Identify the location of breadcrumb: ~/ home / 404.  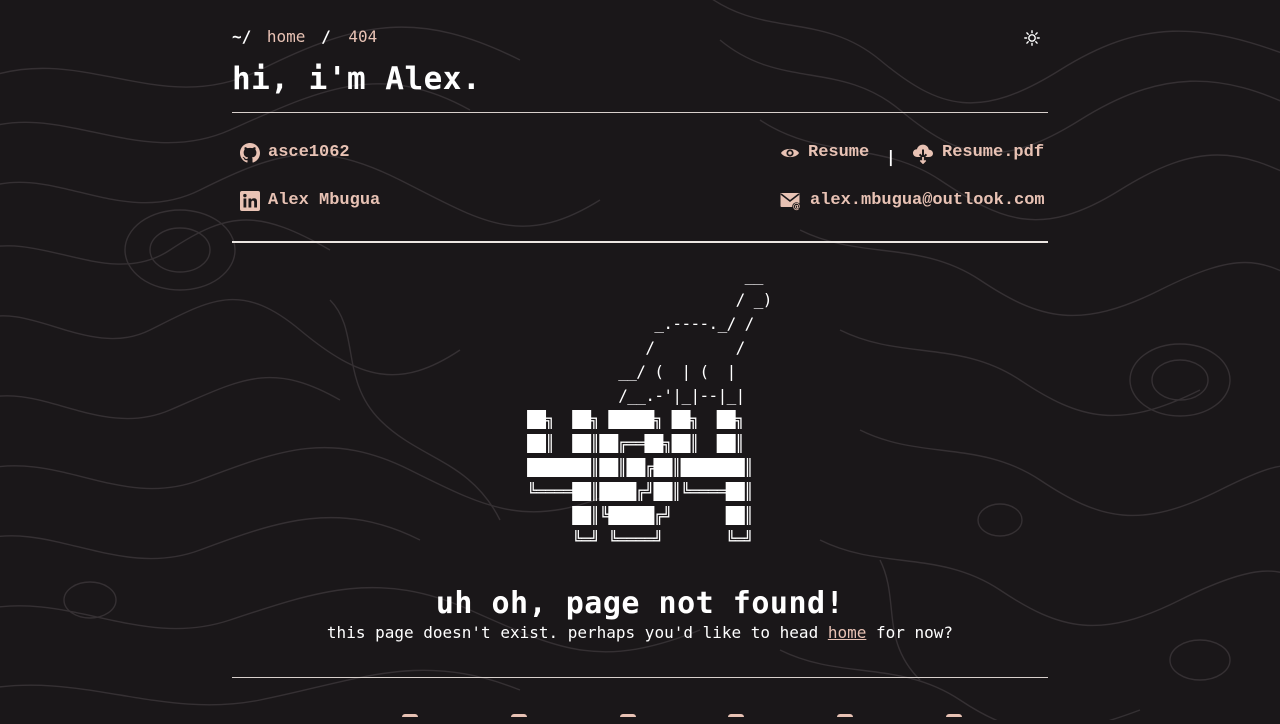
(304, 37).